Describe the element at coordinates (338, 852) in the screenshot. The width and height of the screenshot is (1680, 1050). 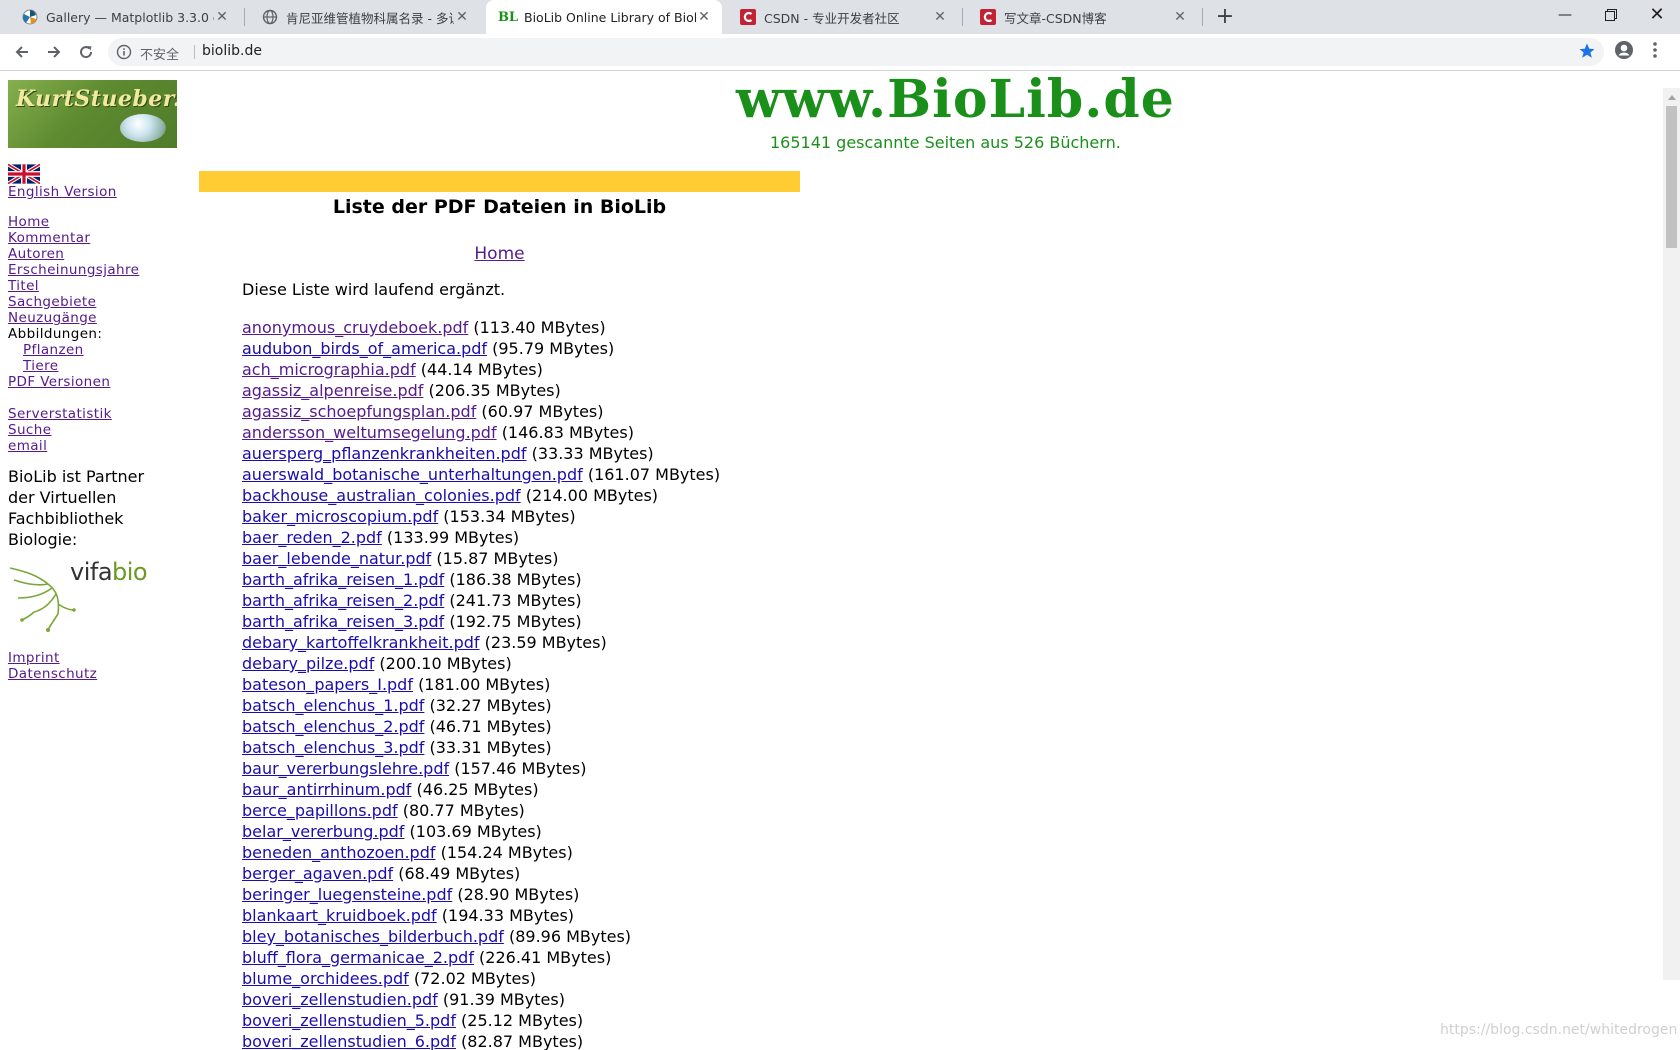
I see `pdf-link: beneden_anthozoen.pdf` at that location.